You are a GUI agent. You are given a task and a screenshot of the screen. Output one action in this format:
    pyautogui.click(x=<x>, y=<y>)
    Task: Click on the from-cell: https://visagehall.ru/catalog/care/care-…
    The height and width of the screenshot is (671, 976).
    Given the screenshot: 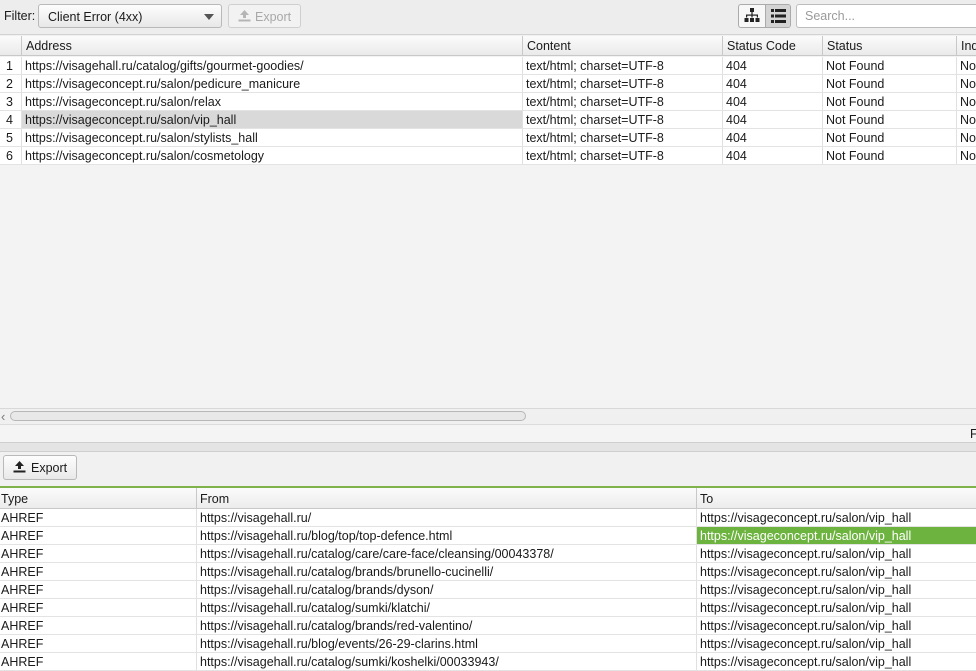 What is the action you would take?
    pyautogui.click(x=447, y=553)
    